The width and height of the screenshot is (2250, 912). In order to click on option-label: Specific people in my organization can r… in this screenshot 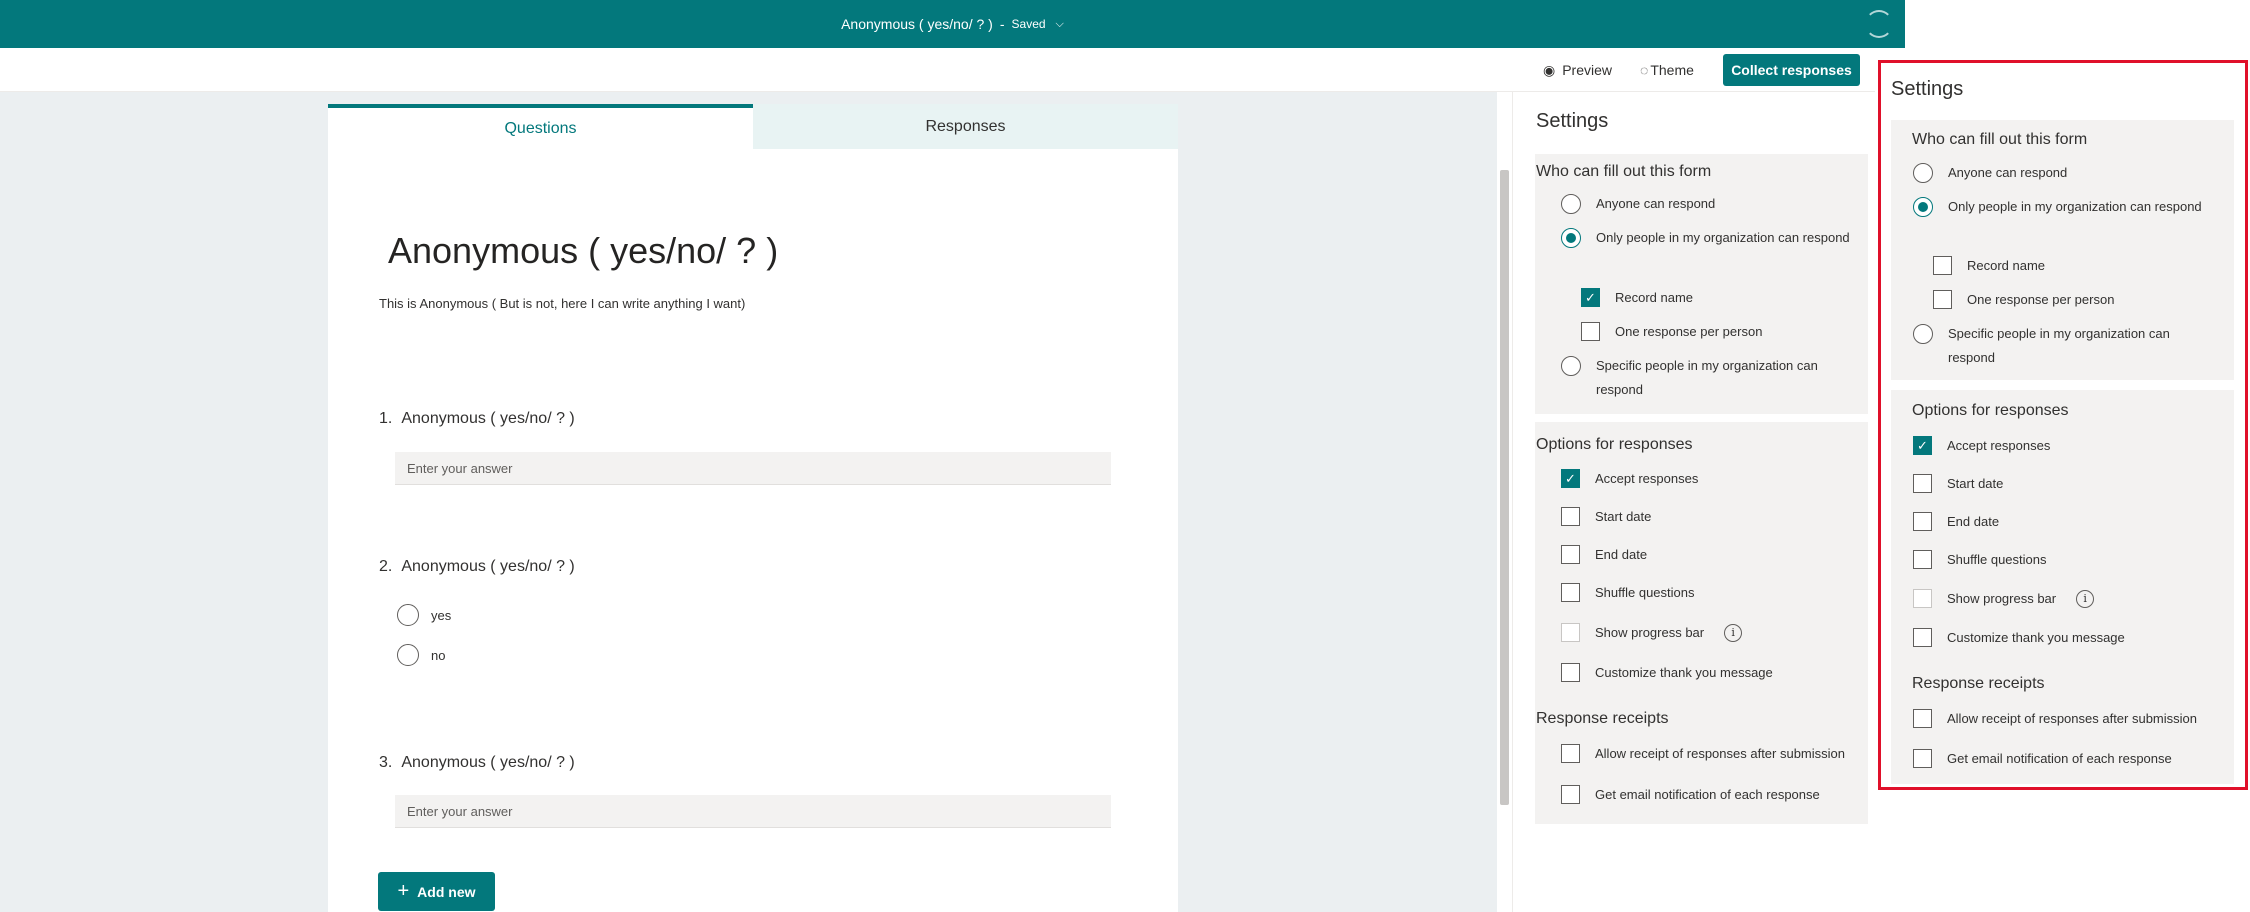, I will do `click(1707, 377)`.